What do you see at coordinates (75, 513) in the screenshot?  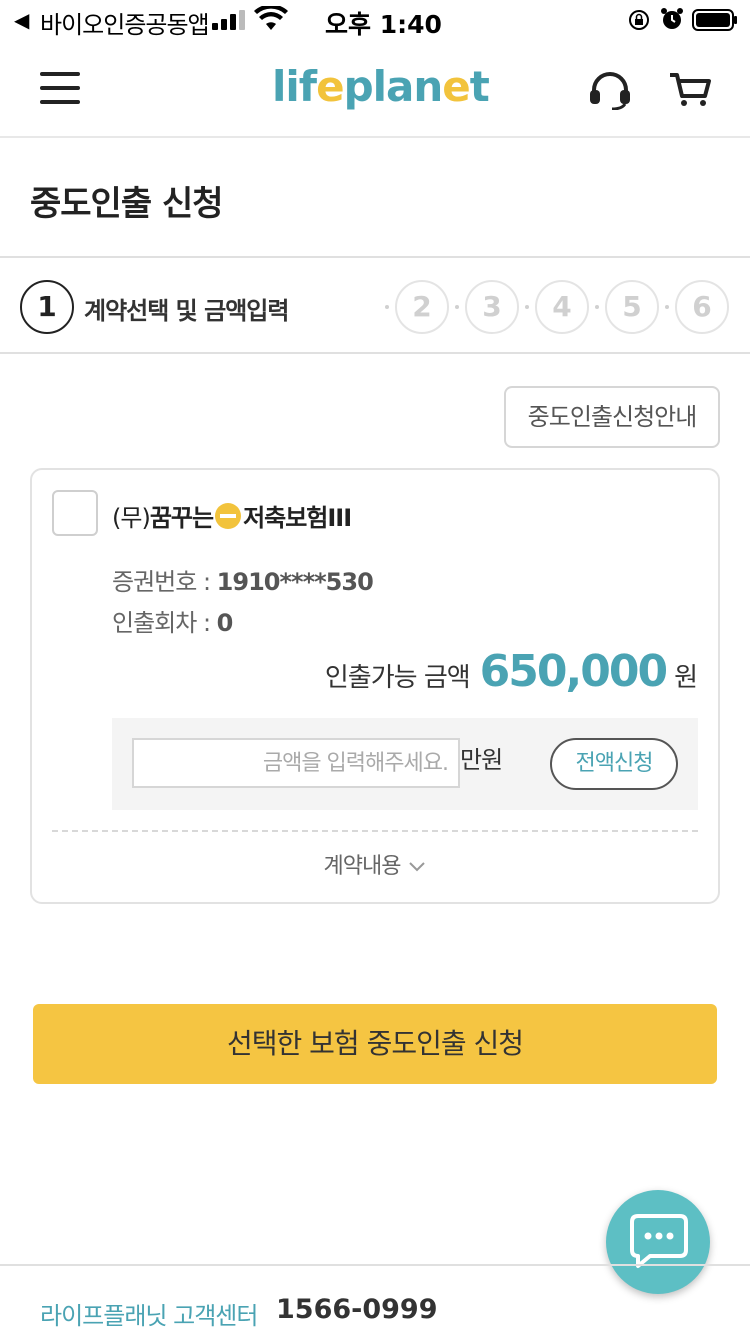 I see `contract-select-checkbox` at bounding box center [75, 513].